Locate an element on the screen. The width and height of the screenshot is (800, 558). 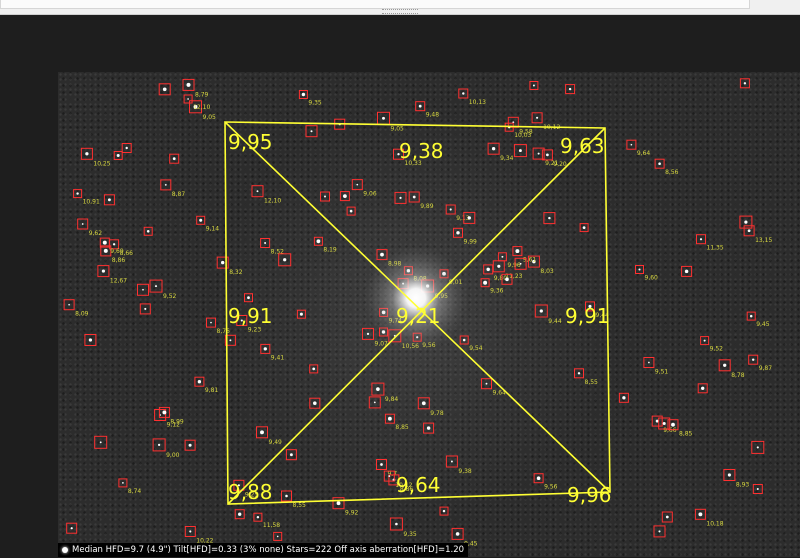
star-hfd-label: 9,34 is located at coordinates (507, 158).